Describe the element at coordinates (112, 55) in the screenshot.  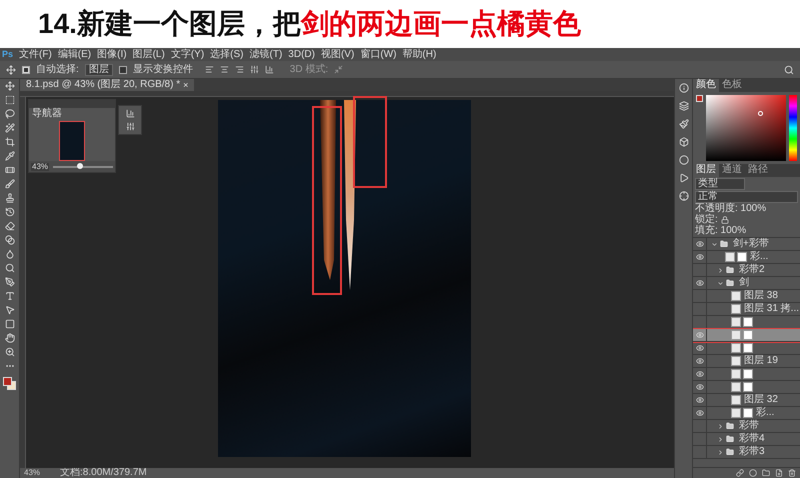
I see `menu-item: 图像(I)` at that location.